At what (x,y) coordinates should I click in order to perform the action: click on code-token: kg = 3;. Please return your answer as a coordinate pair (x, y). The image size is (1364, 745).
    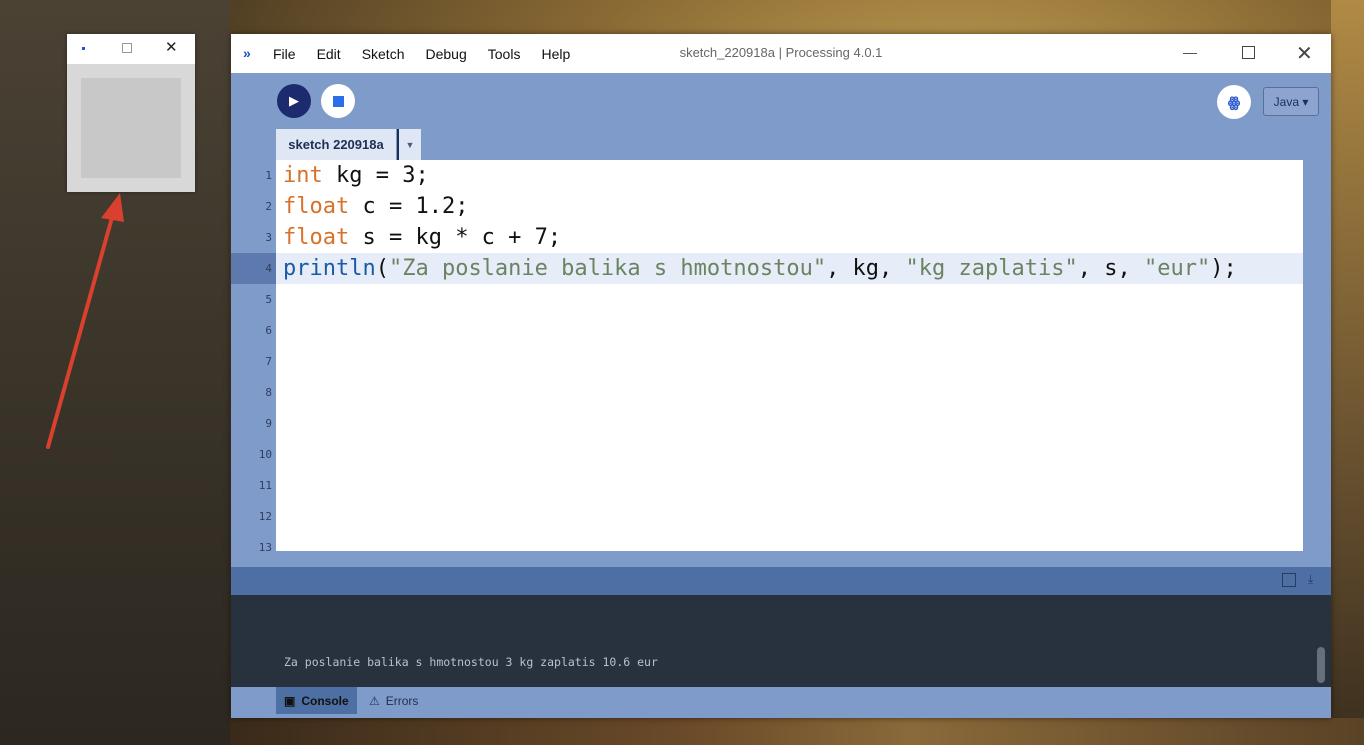
    Looking at the image, I should click on (375, 175).